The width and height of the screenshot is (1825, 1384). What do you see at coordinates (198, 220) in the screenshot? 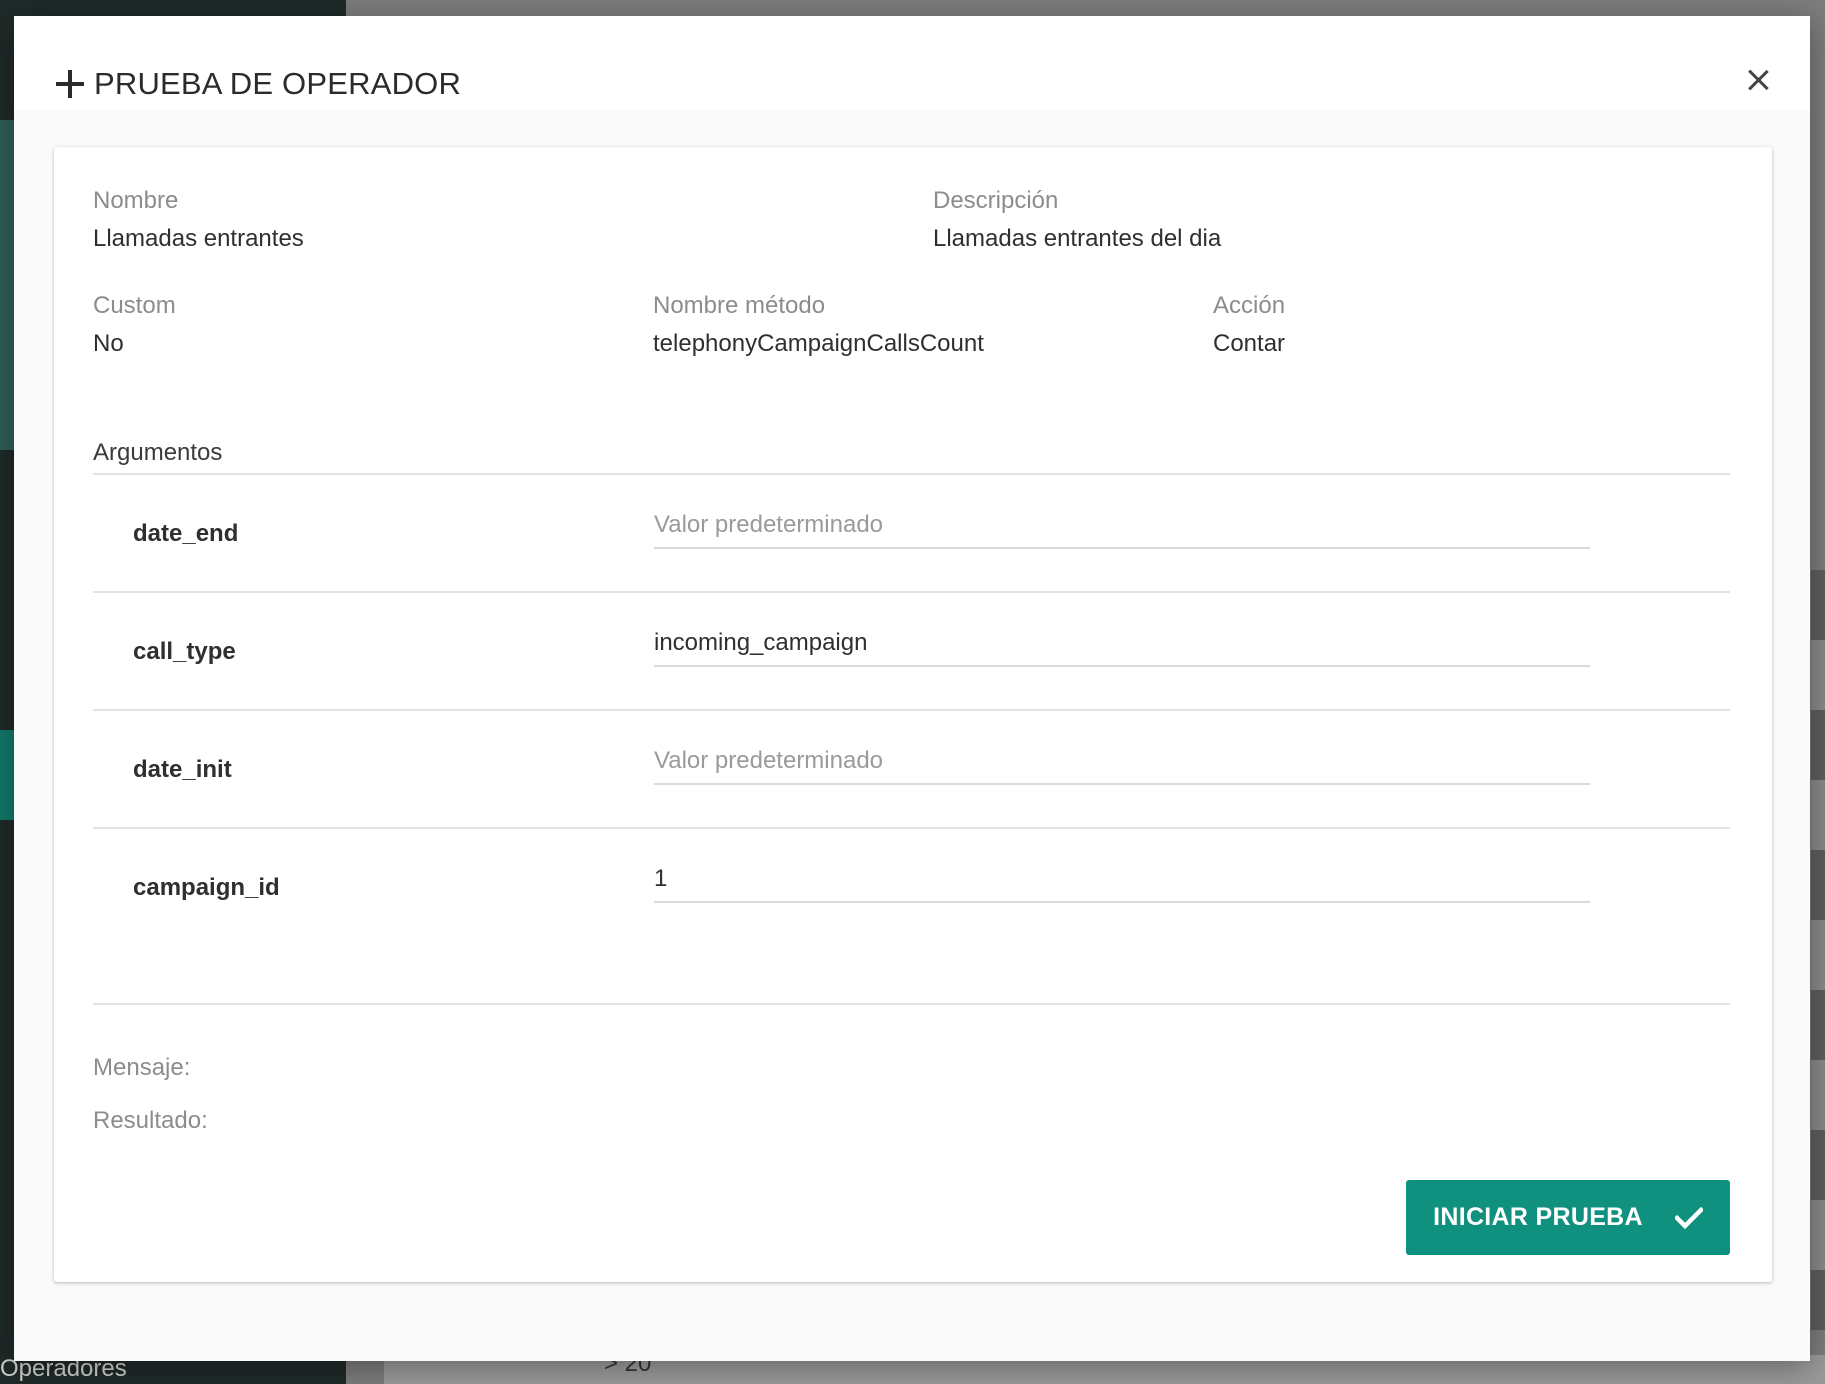
I see `field-nombre: Nombre Llamadas entrantes` at bounding box center [198, 220].